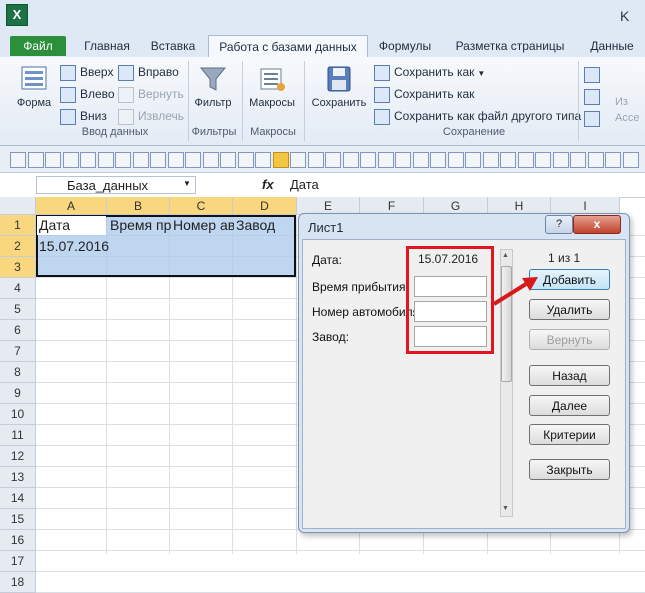  What do you see at coordinates (18, 477) in the screenshot?
I see `row-header-13: 13` at bounding box center [18, 477].